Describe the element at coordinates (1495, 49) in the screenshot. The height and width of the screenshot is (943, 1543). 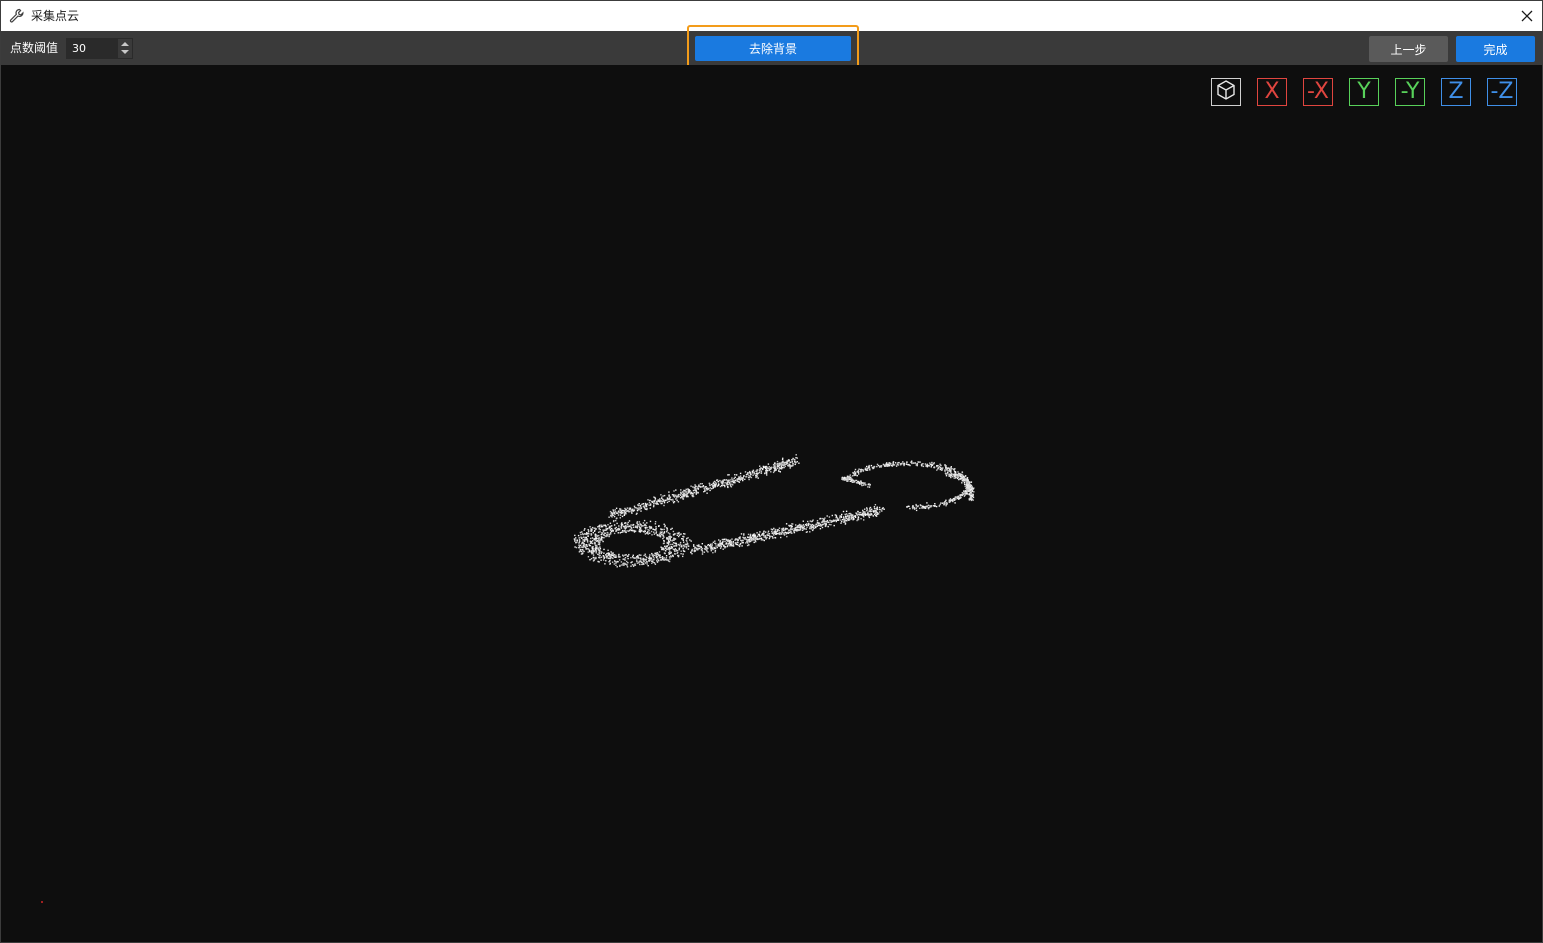
I see `finish-button: 完成` at that location.